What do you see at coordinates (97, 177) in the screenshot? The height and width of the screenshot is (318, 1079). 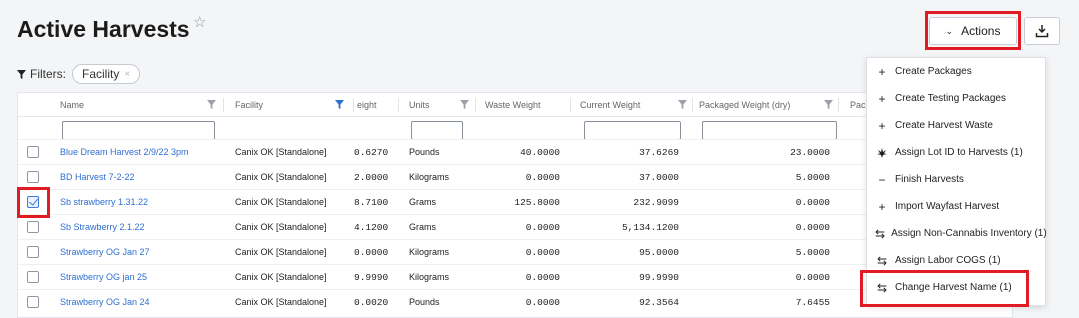 I see `harvest-name-link: BD Harvest 7-2-22` at bounding box center [97, 177].